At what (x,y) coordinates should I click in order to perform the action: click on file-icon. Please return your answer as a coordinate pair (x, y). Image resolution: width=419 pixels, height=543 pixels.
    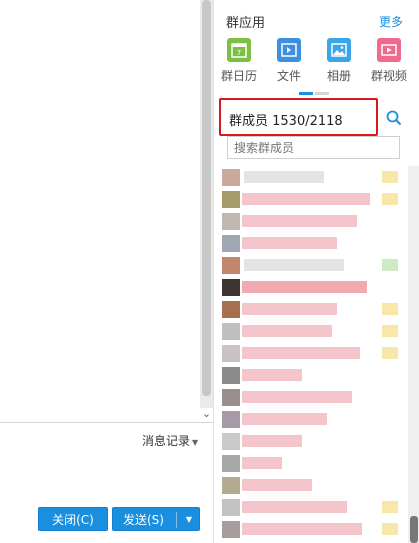
    Looking at the image, I should click on (289, 50).